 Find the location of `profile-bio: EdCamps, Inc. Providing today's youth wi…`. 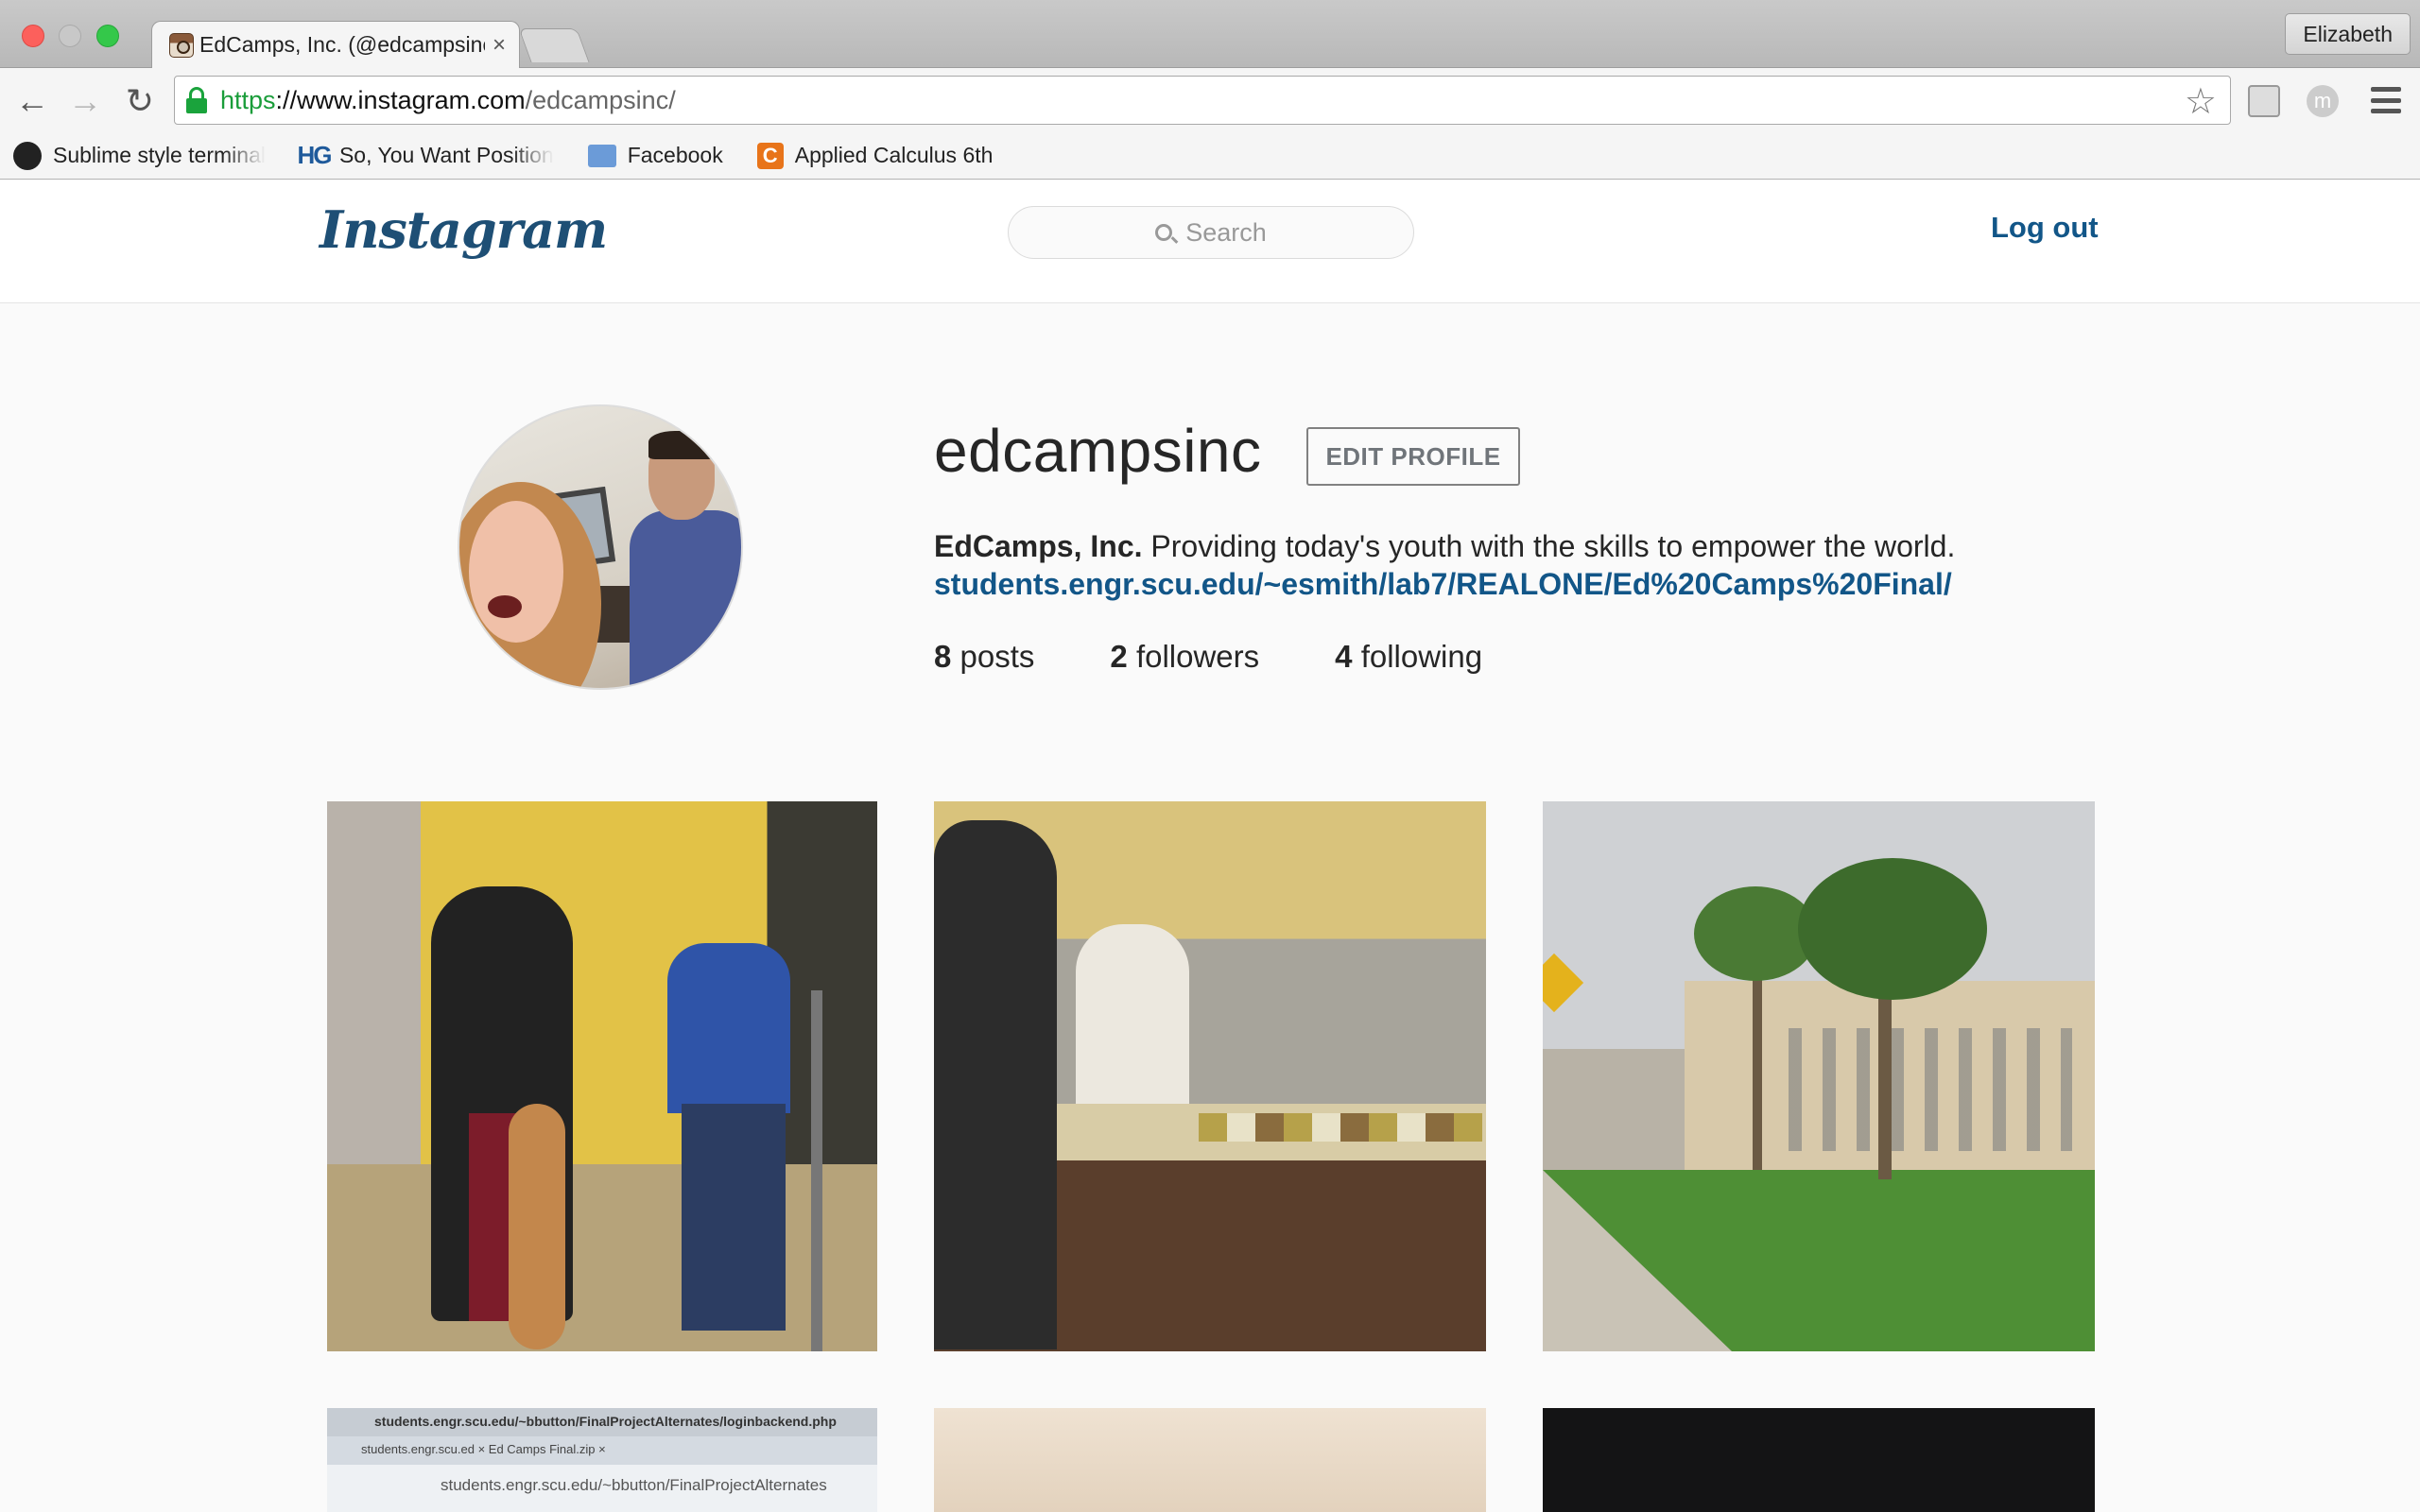

profile-bio: EdCamps, Inc. Providing today's youth wi… is located at coordinates (1445, 546).